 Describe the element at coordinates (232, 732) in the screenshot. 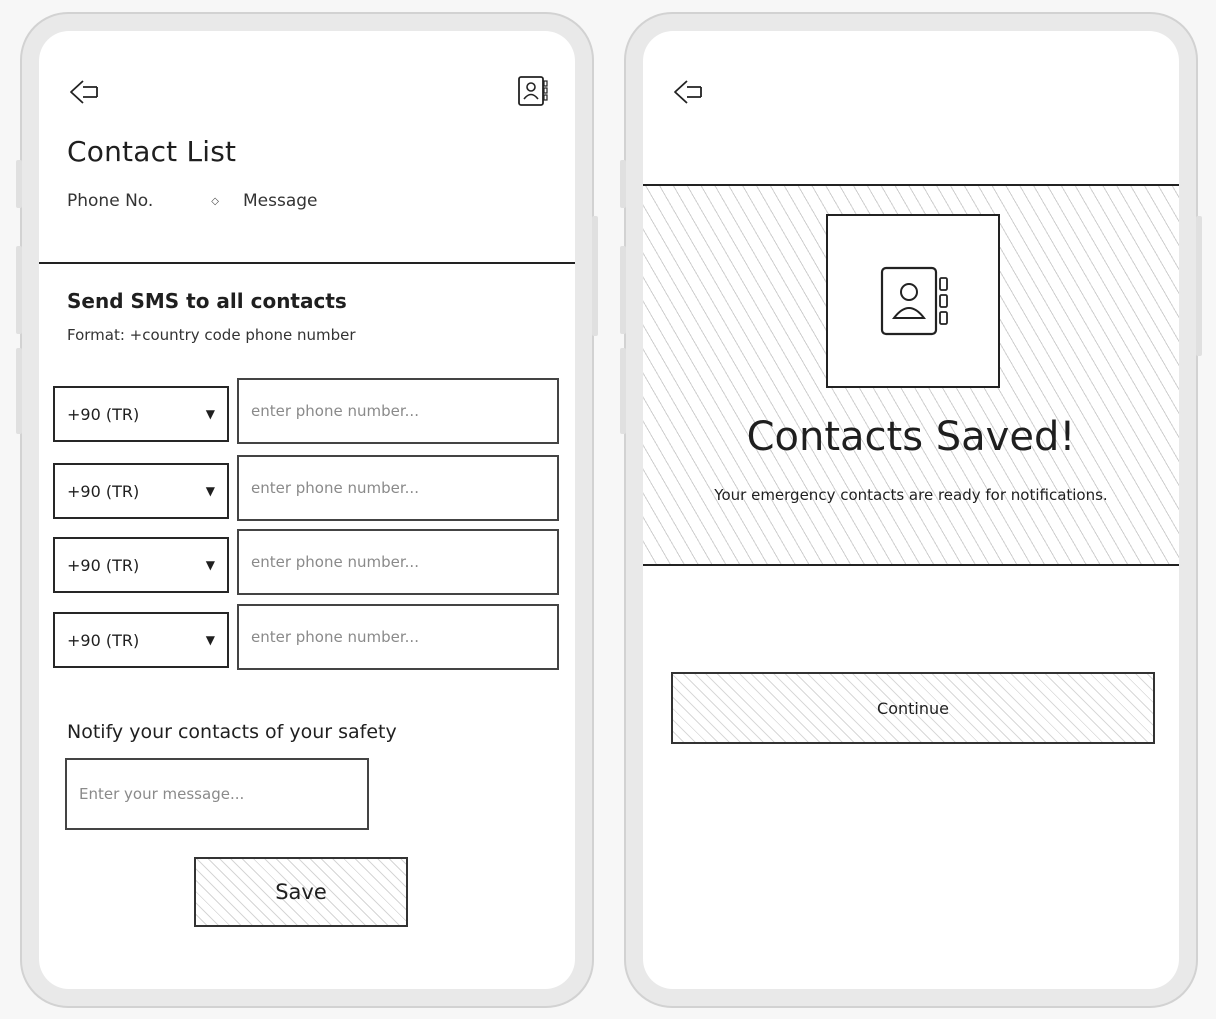

I see `notify-section-heading: Notify your contacts of your safety` at that location.